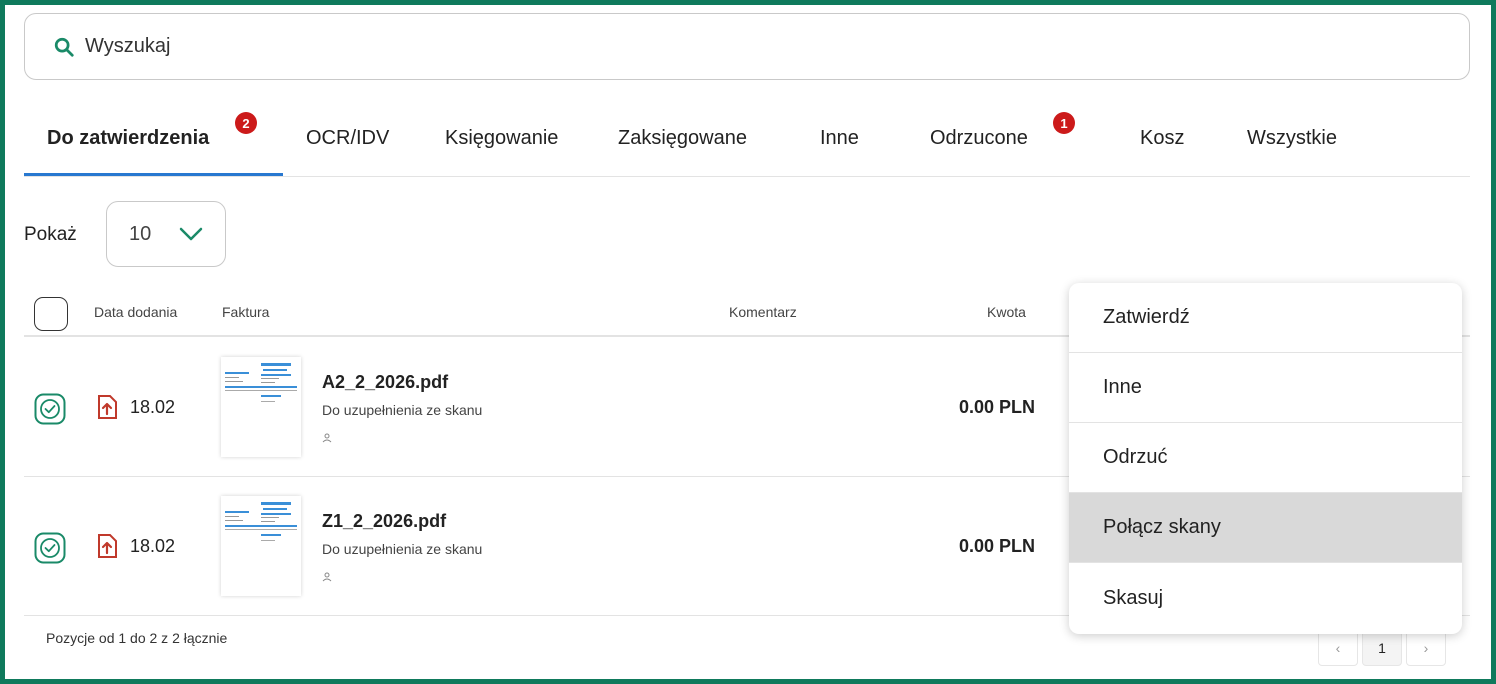 Image resolution: width=1496 pixels, height=684 pixels. I want to click on column-header-invoice: Faktura, so click(245, 312).